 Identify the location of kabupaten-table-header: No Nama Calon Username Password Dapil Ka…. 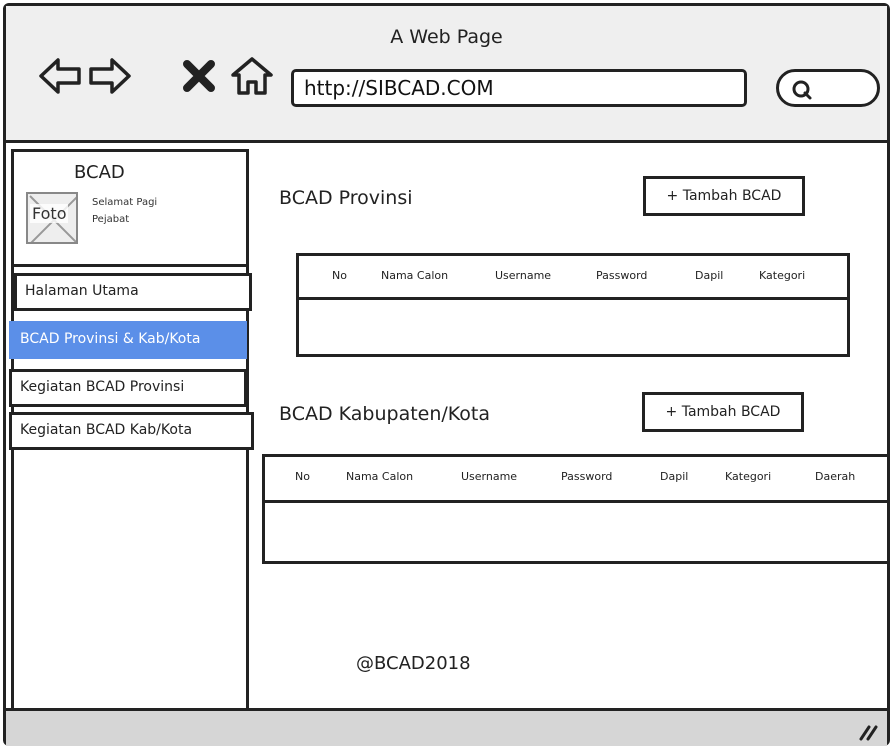
(576, 480).